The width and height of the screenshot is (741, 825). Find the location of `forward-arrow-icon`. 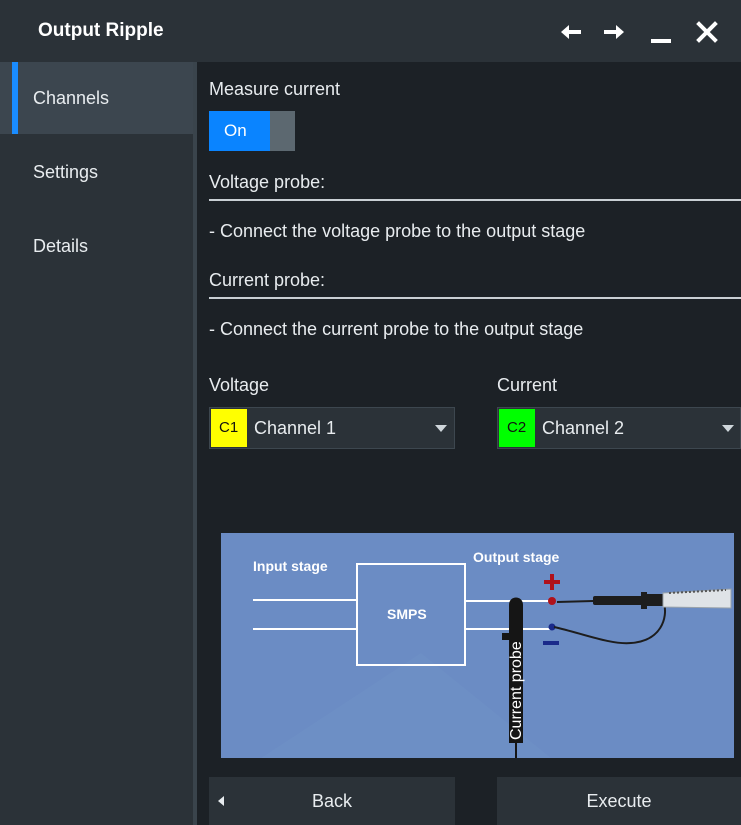

forward-arrow-icon is located at coordinates (614, 32).